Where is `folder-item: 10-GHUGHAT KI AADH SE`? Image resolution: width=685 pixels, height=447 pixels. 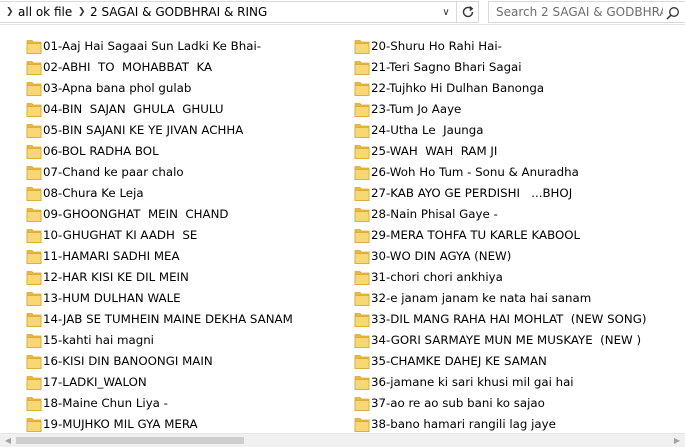
folder-item: 10-GHUGHAT KI AADH SE is located at coordinates (186, 235).